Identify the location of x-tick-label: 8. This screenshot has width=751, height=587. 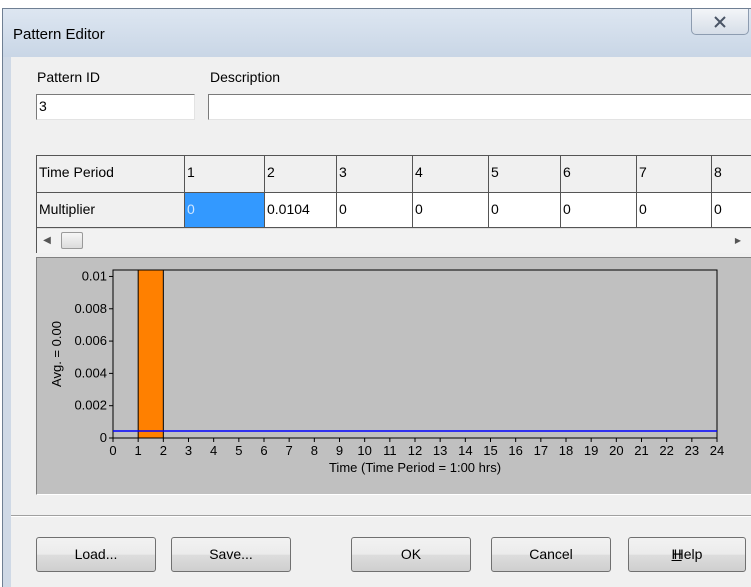
(314, 450).